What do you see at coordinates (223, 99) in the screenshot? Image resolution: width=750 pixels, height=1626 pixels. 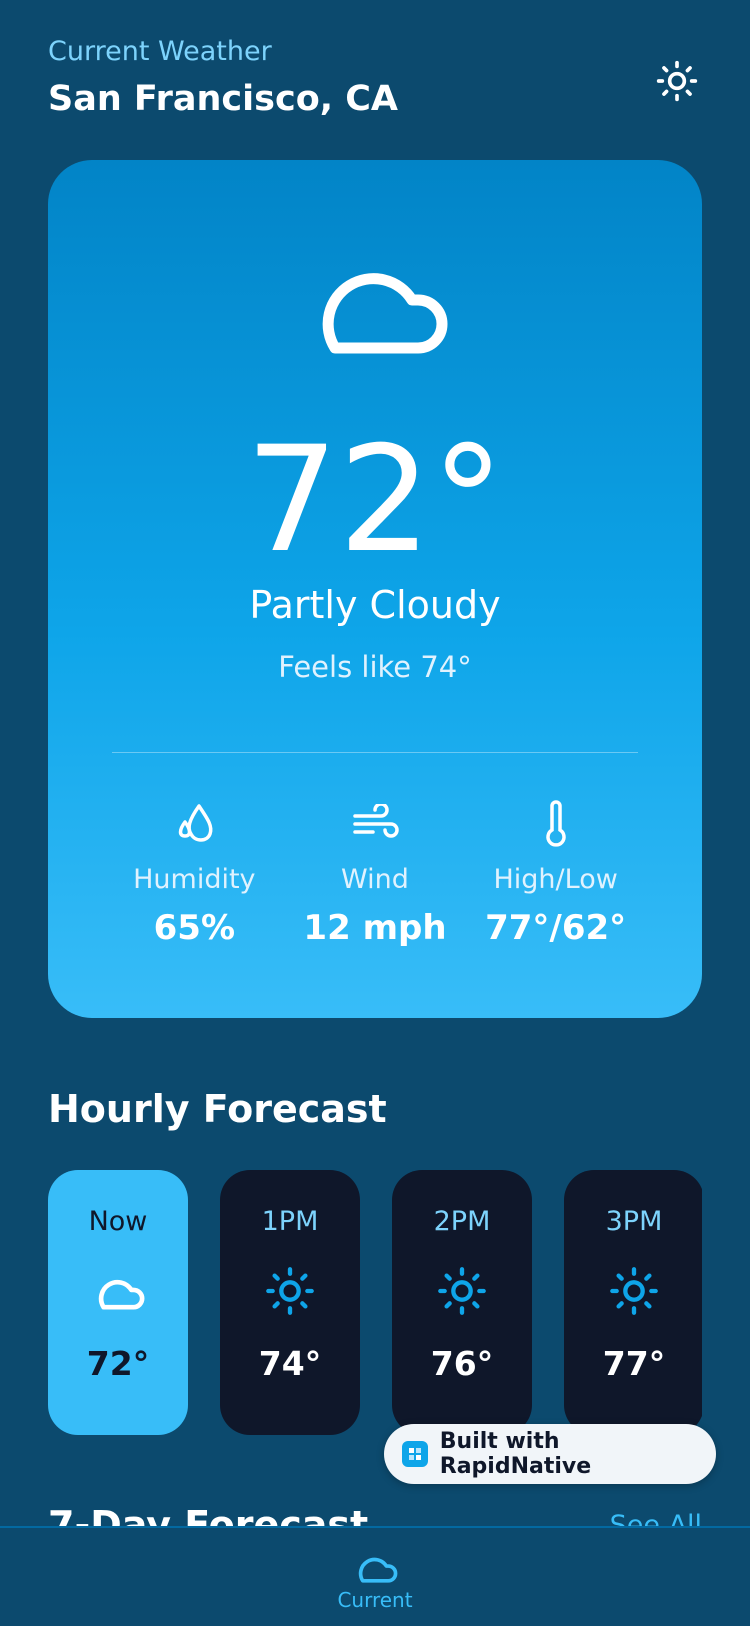 I see `city-name: San Francisco, CA` at bounding box center [223, 99].